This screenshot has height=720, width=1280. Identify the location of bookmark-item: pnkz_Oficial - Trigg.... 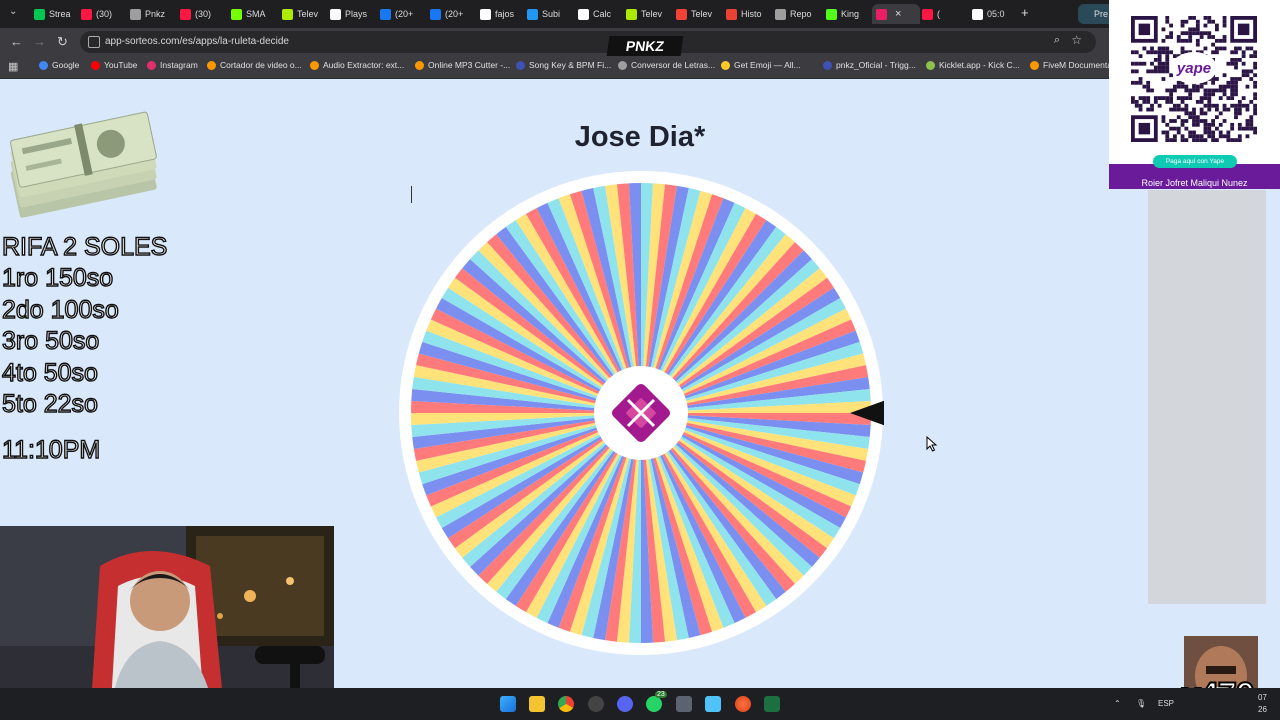
(869, 65).